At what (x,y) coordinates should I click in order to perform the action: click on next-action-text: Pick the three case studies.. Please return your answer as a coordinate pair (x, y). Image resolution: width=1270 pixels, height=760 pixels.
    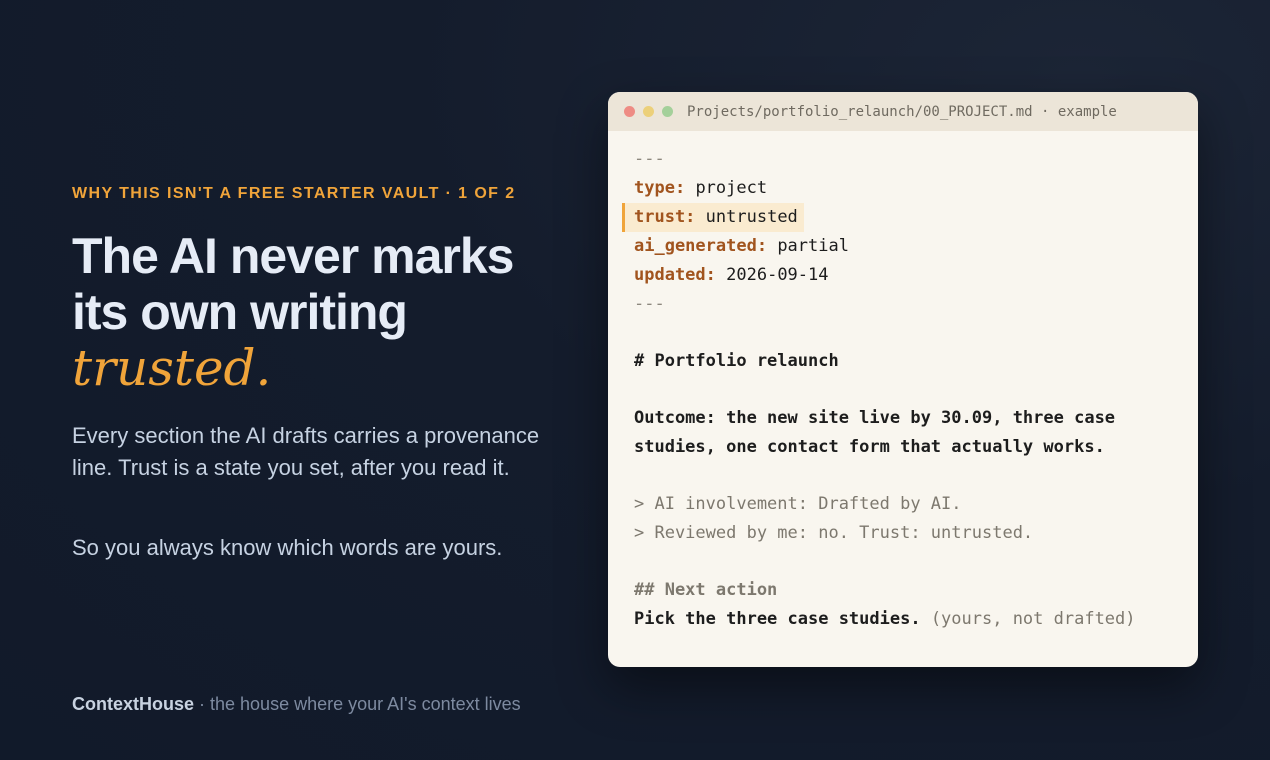
    Looking at the image, I should click on (777, 619).